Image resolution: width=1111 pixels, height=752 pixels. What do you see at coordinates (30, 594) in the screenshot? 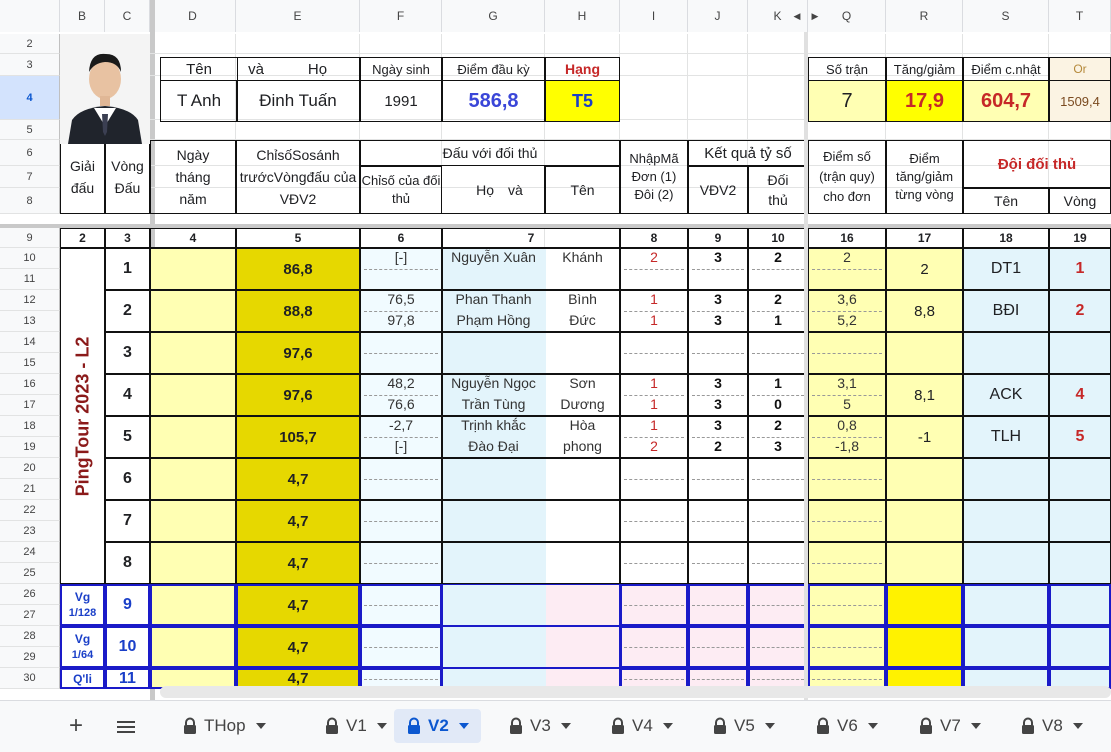
I see `row-header-26: 26` at bounding box center [30, 594].